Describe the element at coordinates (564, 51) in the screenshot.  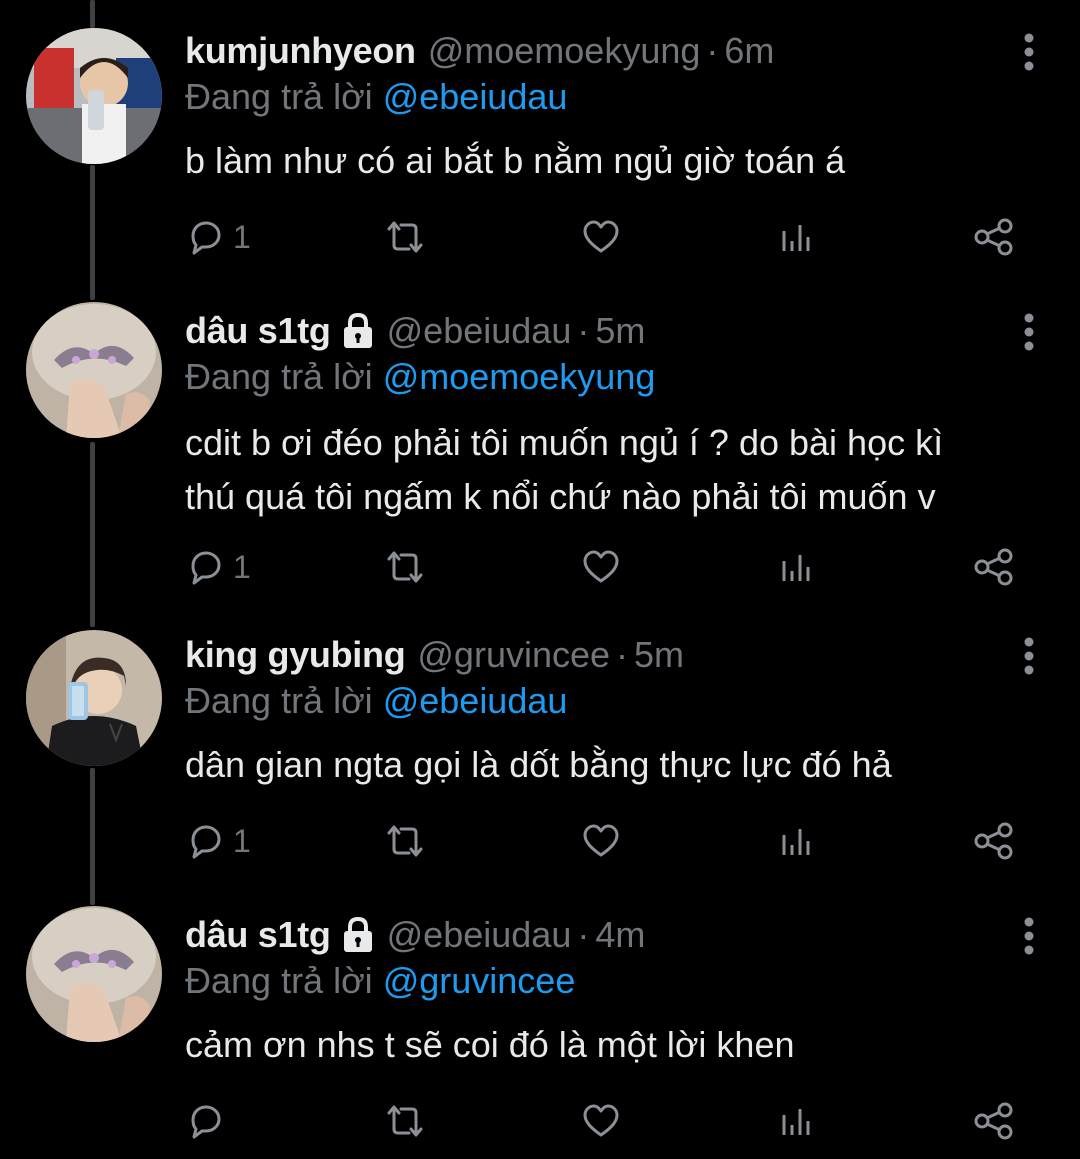
I see `user-handle: @moemoekyung` at that location.